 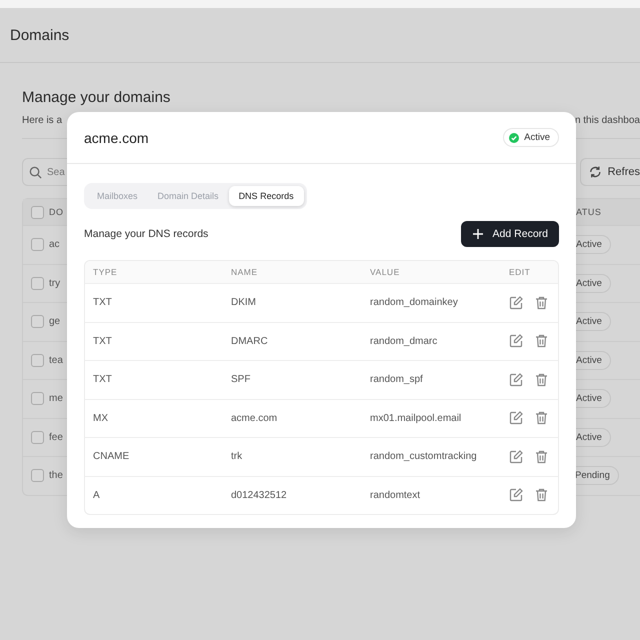 I want to click on table-cell-text: trk, so click(x=237, y=456).